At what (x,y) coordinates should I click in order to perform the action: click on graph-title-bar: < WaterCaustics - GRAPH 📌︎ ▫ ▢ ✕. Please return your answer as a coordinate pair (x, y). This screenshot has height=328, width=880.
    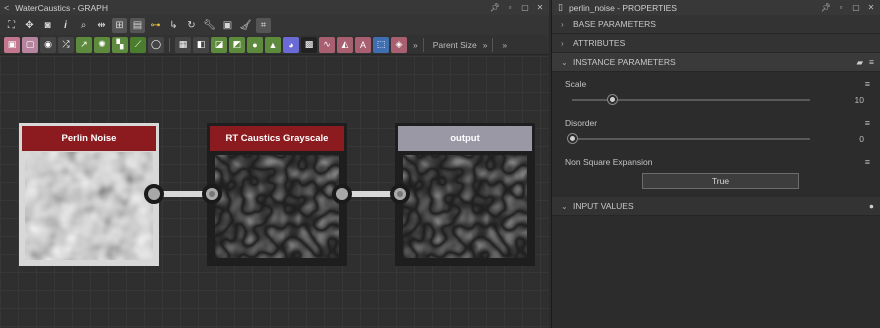
    Looking at the image, I should click on (274, 7).